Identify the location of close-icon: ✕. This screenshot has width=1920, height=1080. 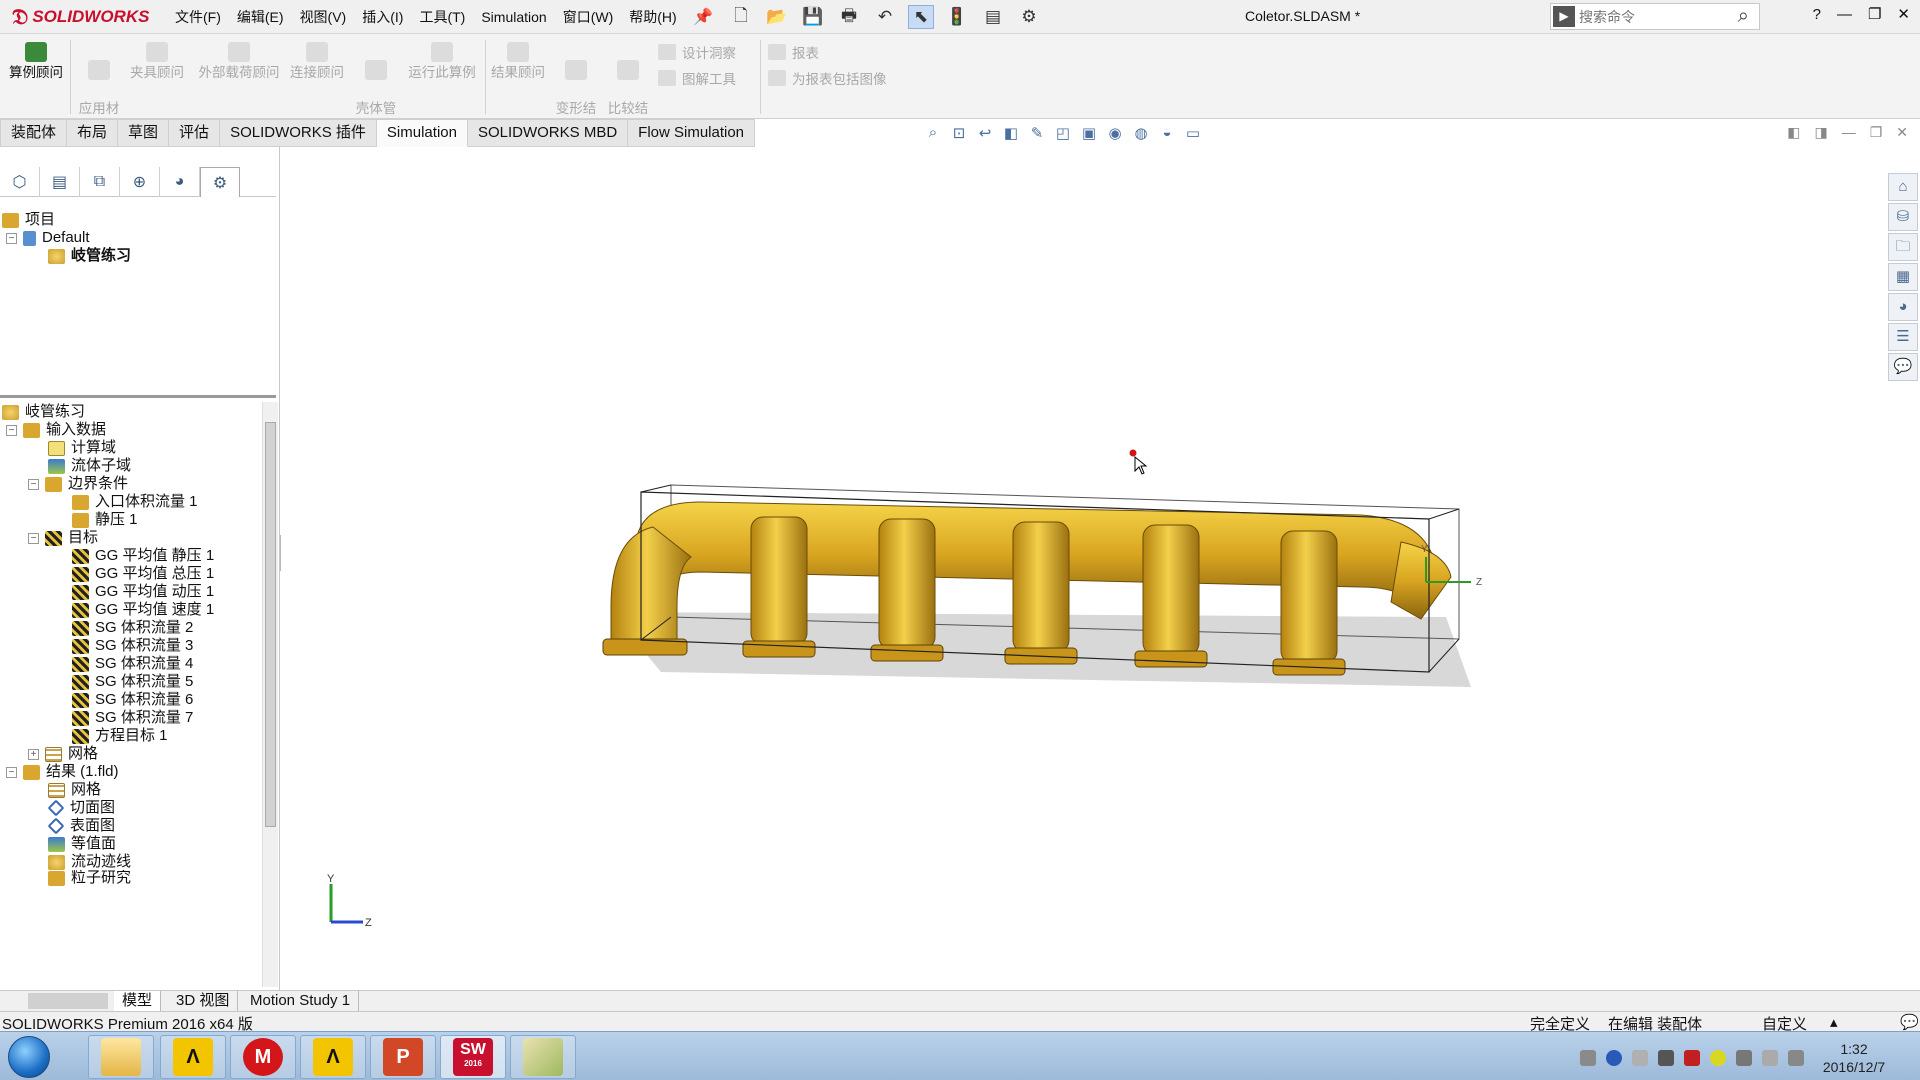
(1903, 14).